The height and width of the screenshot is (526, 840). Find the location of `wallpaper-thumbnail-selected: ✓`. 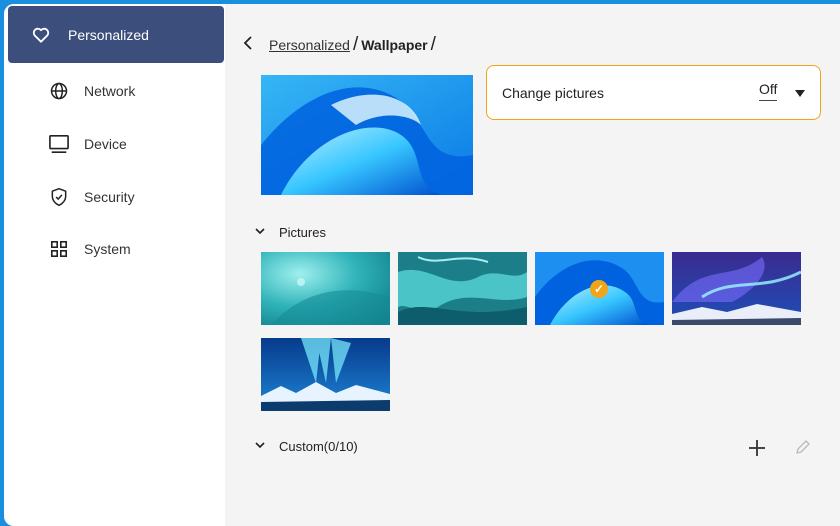

wallpaper-thumbnail-selected: ✓ is located at coordinates (599, 288).